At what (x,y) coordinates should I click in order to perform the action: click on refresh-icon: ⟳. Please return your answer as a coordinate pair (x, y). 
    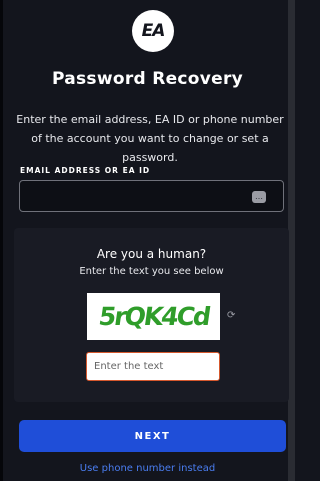
    Looking at the image, I should click on (231, 315).